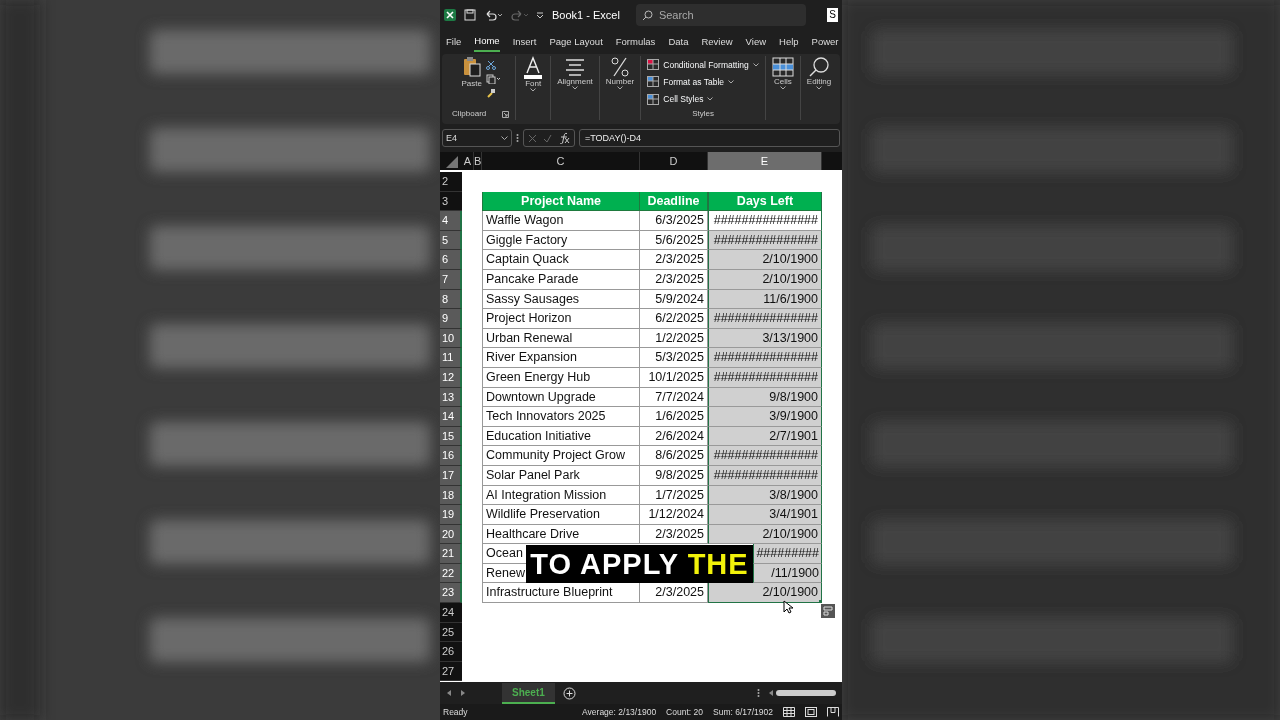  What do you see at coordinates (463, 693) in the screenshot?
I see `scroll-right-icon` at bounding box center [463, 693].